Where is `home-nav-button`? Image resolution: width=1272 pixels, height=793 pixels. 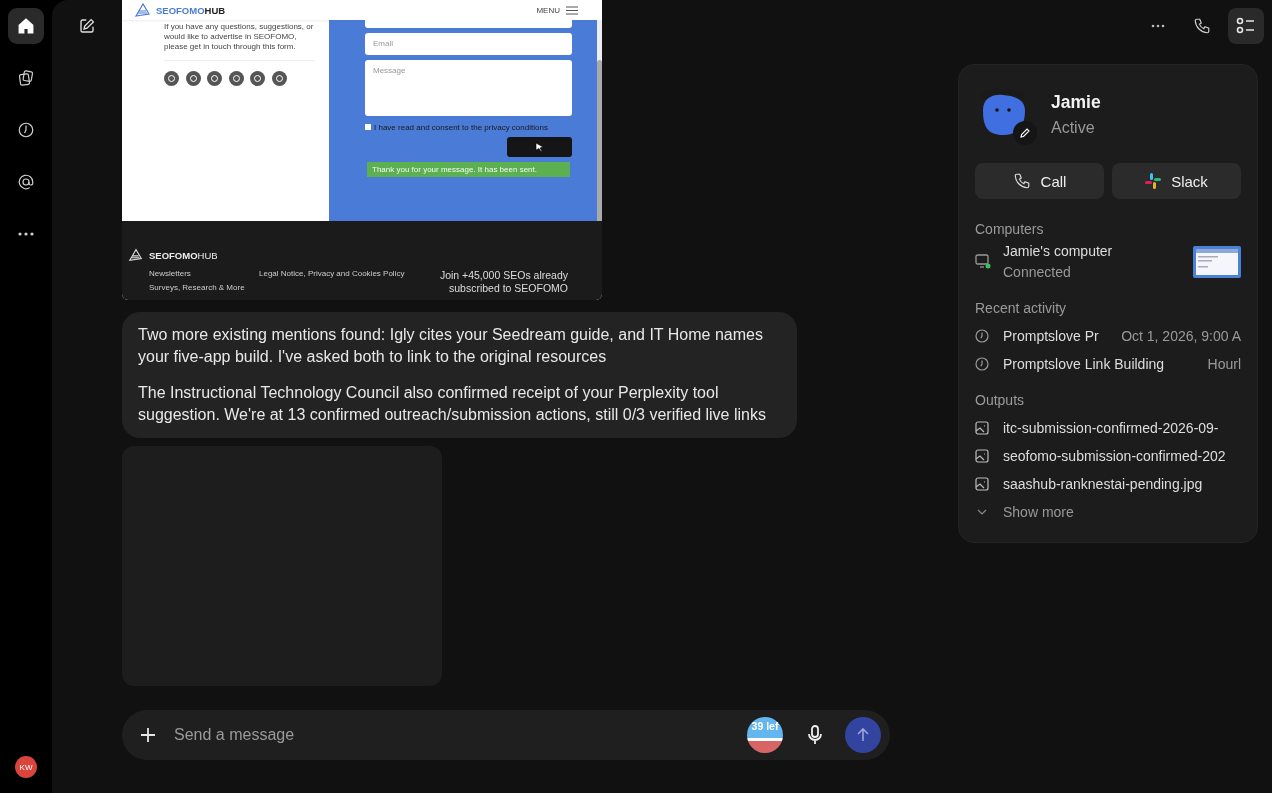
home-nav-button is located at coordinates (26, 26).